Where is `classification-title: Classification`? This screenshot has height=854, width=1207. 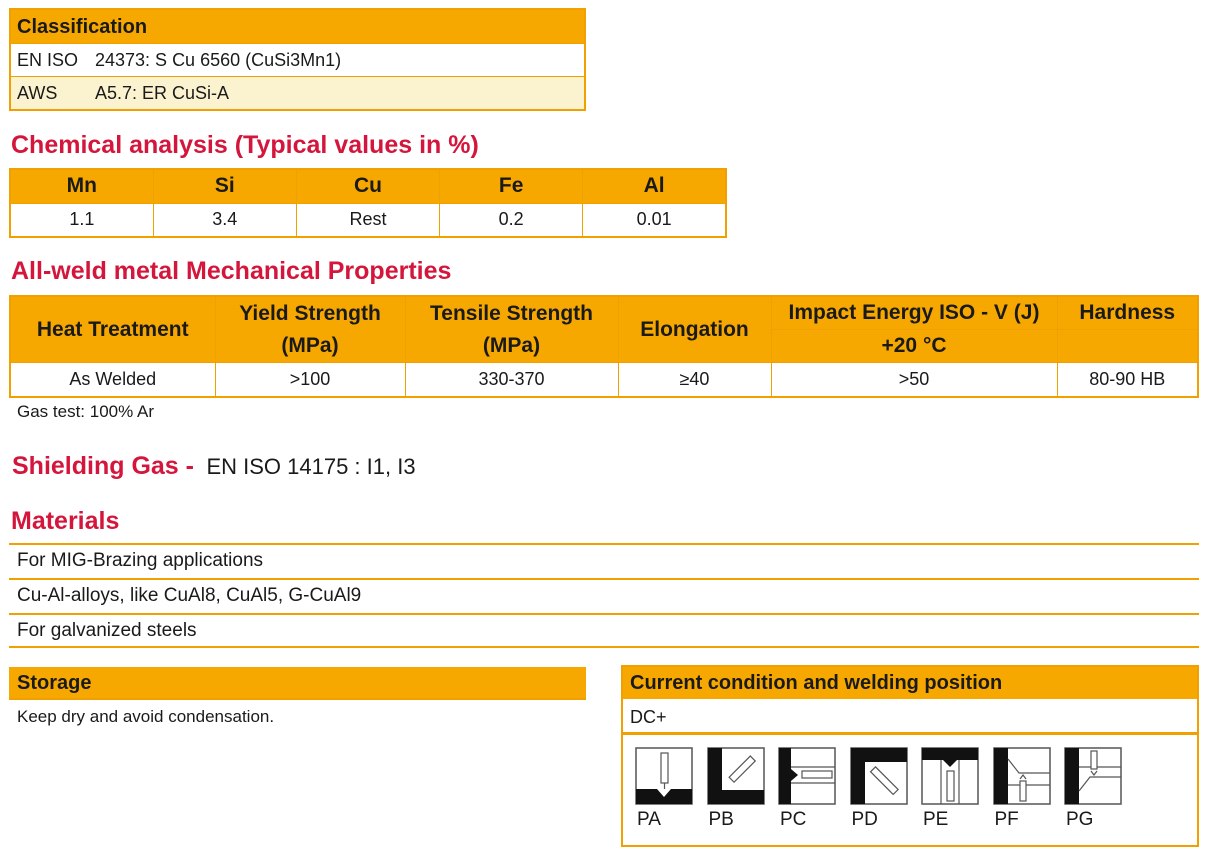 classification-title: Classification is located at coordinates (297, 26).